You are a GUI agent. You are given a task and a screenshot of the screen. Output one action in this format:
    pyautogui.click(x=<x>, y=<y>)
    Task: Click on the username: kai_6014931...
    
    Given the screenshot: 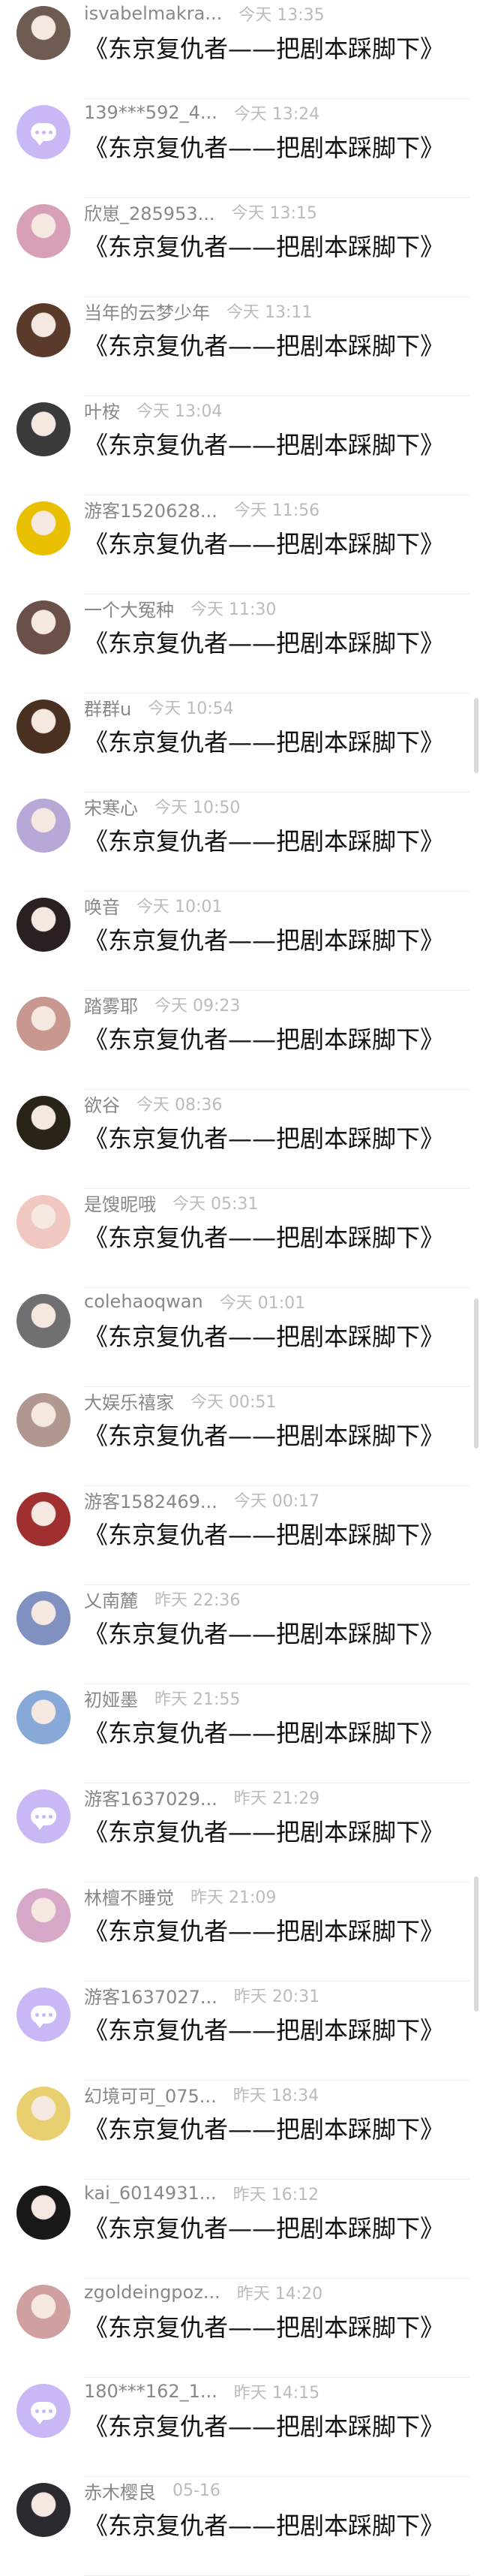 What is the action you would take?
    pyautogui.click(x=150, y=2193)
    